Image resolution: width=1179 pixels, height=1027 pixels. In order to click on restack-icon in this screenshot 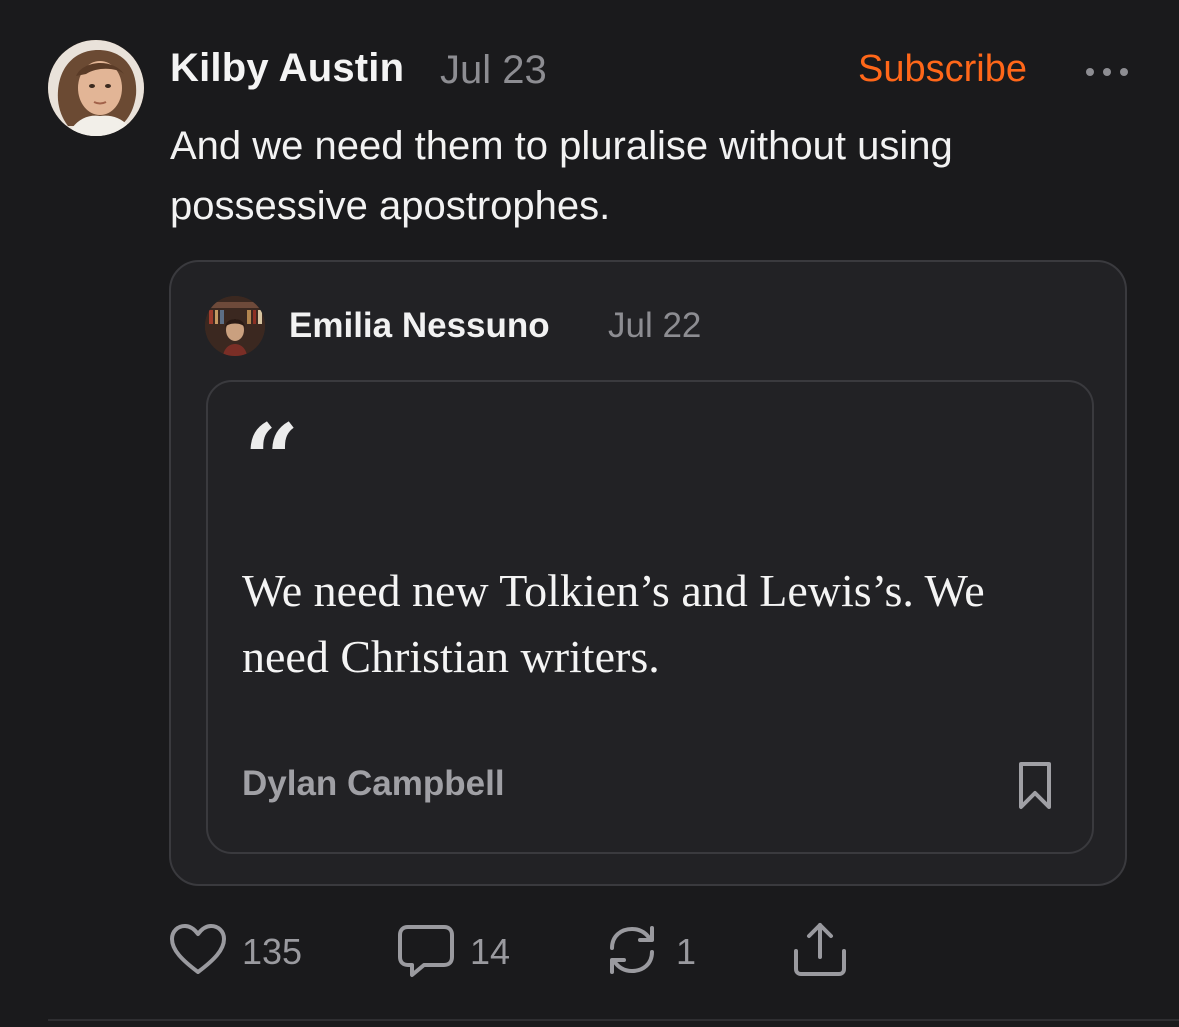, I will do `click(632, 952)`.